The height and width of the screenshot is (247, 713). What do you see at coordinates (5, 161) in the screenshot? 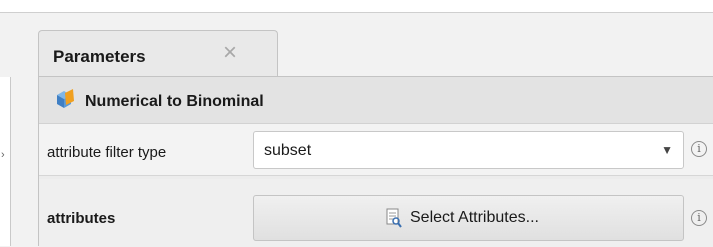
I see `left-side-panel: ›` at bounding box center [5, 161].